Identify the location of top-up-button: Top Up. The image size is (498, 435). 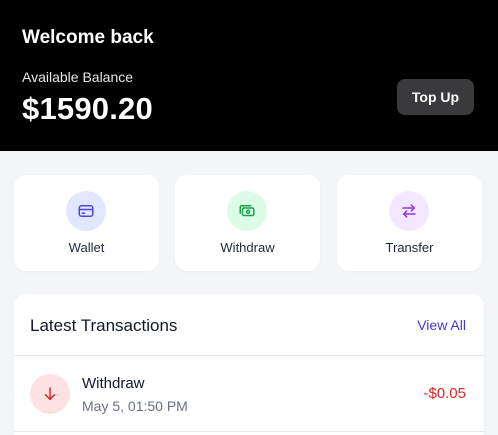
(435, 97).